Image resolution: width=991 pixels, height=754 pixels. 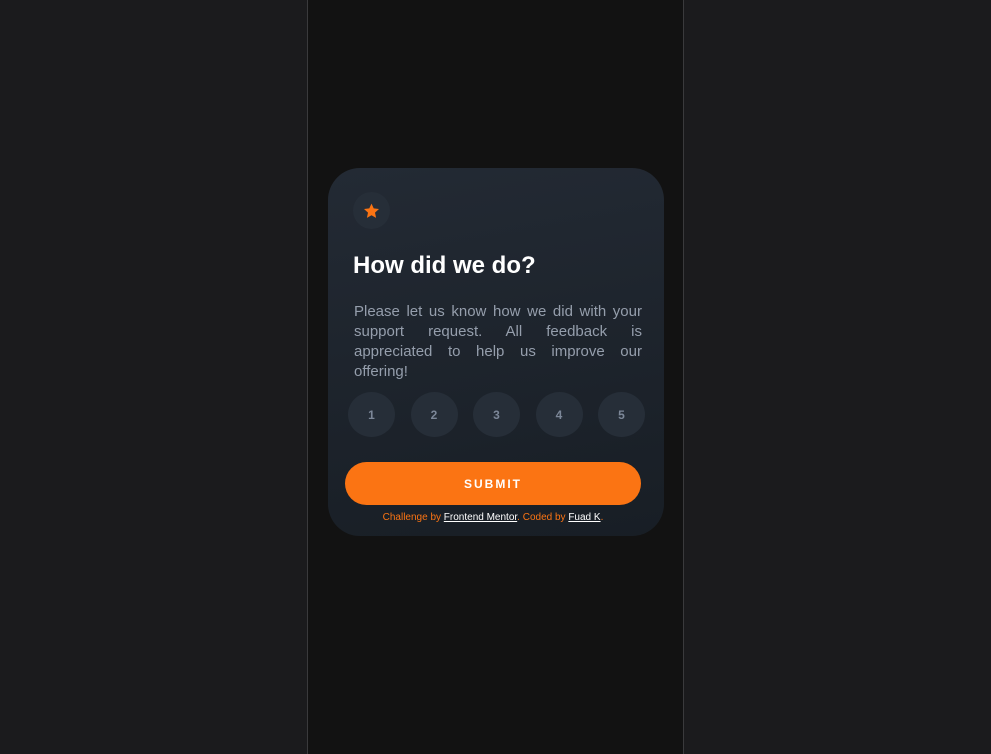 What do you see at coordinates (584, 517) in the screenshot?
I see `author-link: Fuad K` at bounding box center [584, 517].